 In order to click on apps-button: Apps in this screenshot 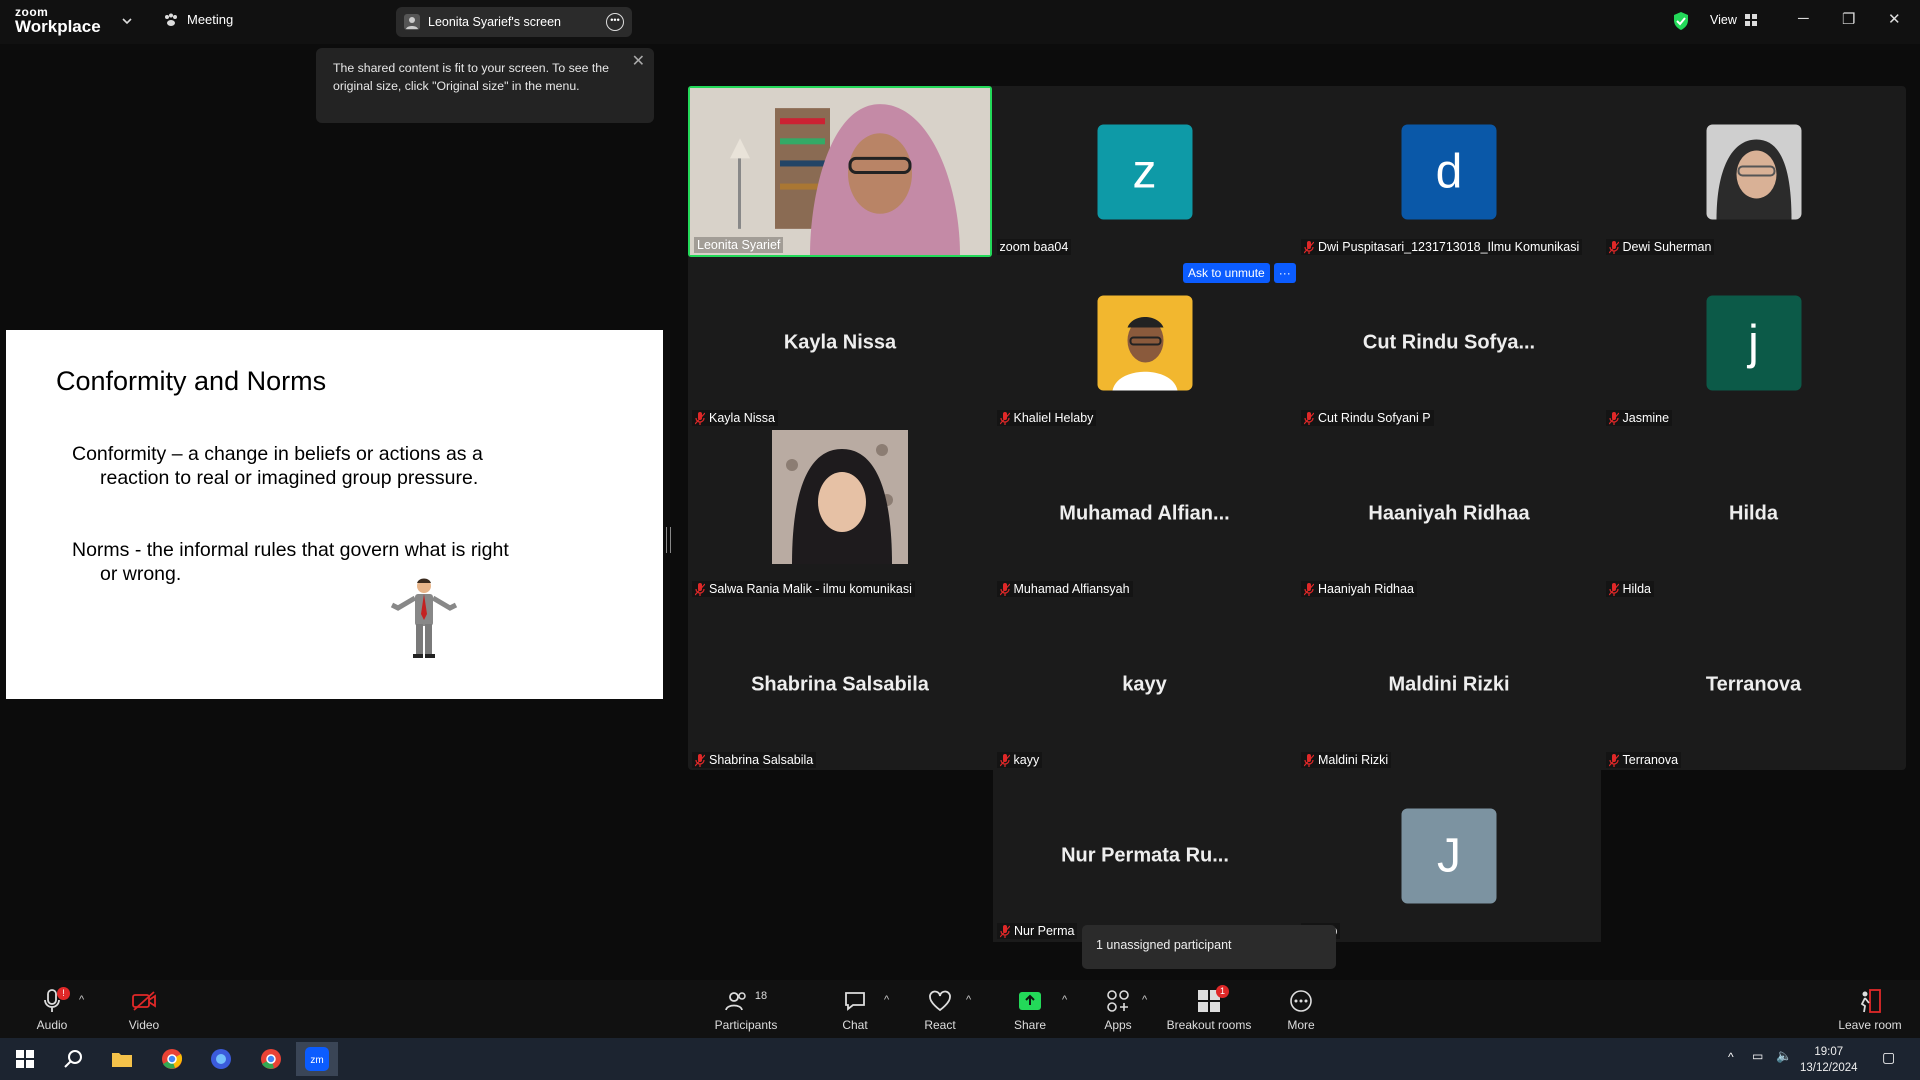, I will do `click(1118, 1010)`.